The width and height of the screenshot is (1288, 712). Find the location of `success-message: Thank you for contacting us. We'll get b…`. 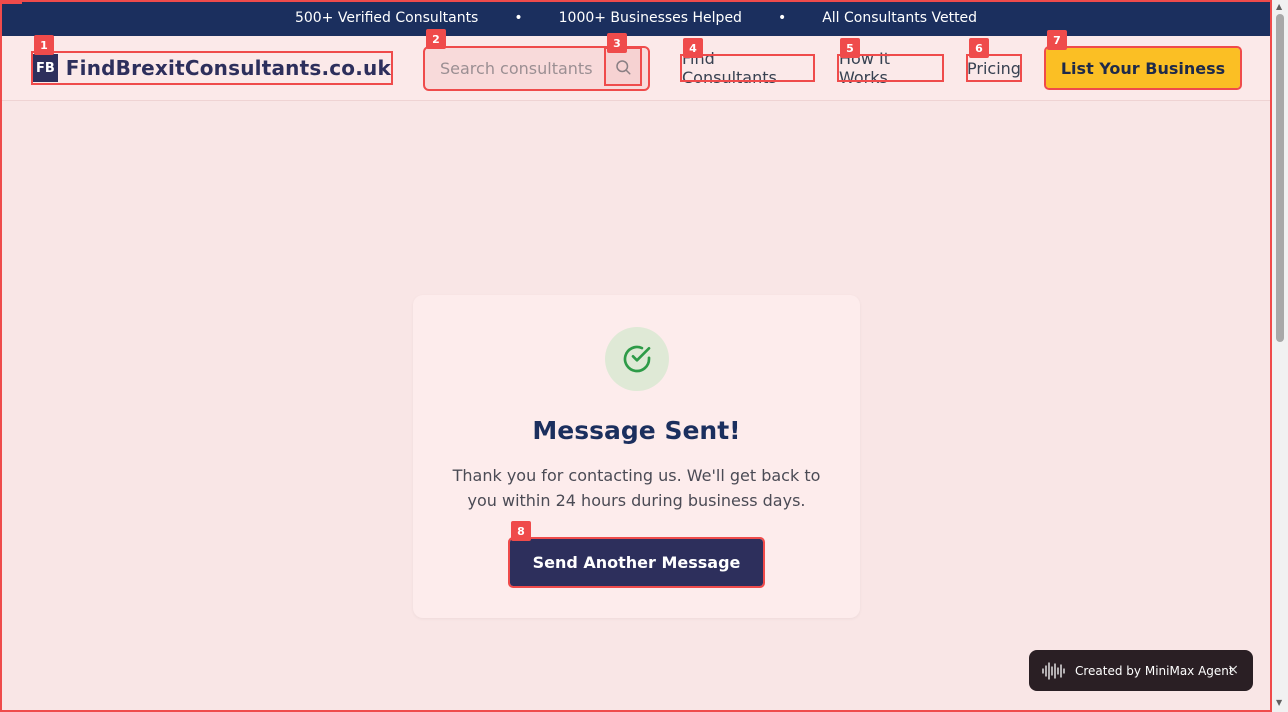

success-message: Thank you for contacting us. We'll get b… is located at coordinates (636, 488).